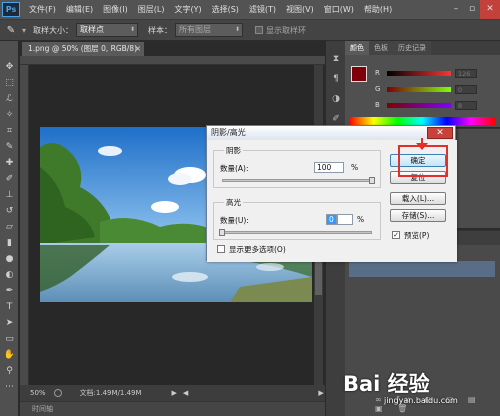  I want to click on export-icon, so click(57, 393).